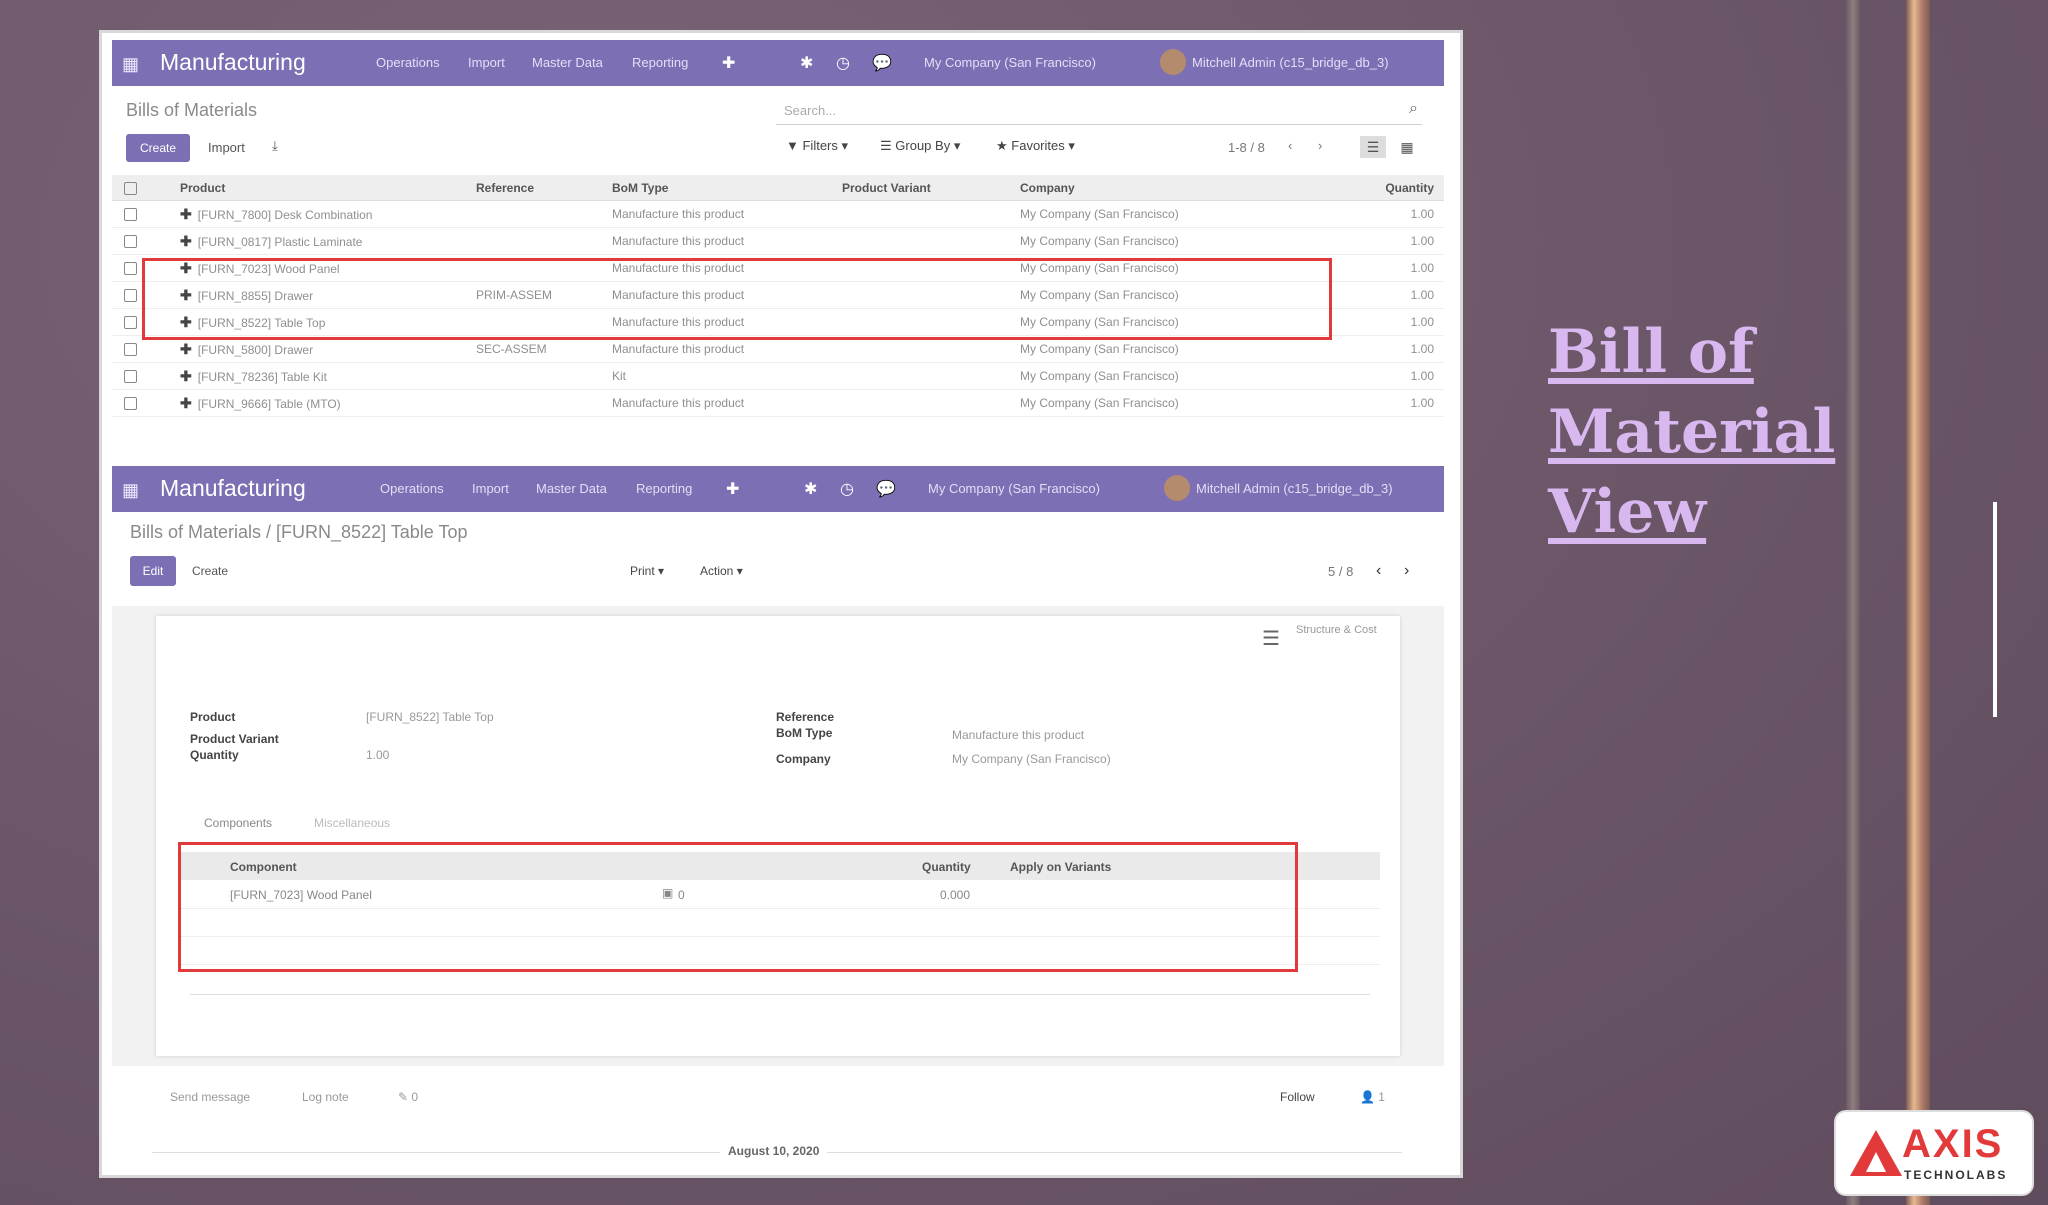 The width and height of the screenshot is (2048, 1205). Describe the element at coordinates (1297, 1097) in the screenshot. I see `follow-button: Follow` at that location.